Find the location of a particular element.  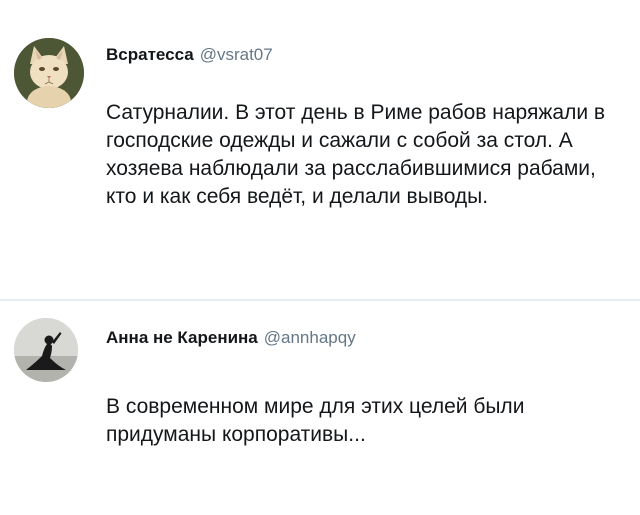

cat-portrait-icon is located at coordinates (49, 73).